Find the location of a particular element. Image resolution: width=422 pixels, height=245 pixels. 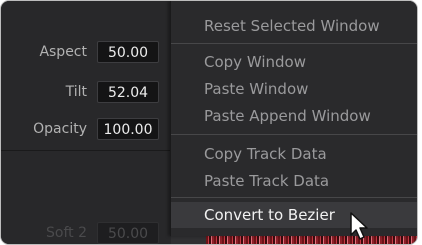

mouse-pointer-icon is located at coordinates (359, 226).